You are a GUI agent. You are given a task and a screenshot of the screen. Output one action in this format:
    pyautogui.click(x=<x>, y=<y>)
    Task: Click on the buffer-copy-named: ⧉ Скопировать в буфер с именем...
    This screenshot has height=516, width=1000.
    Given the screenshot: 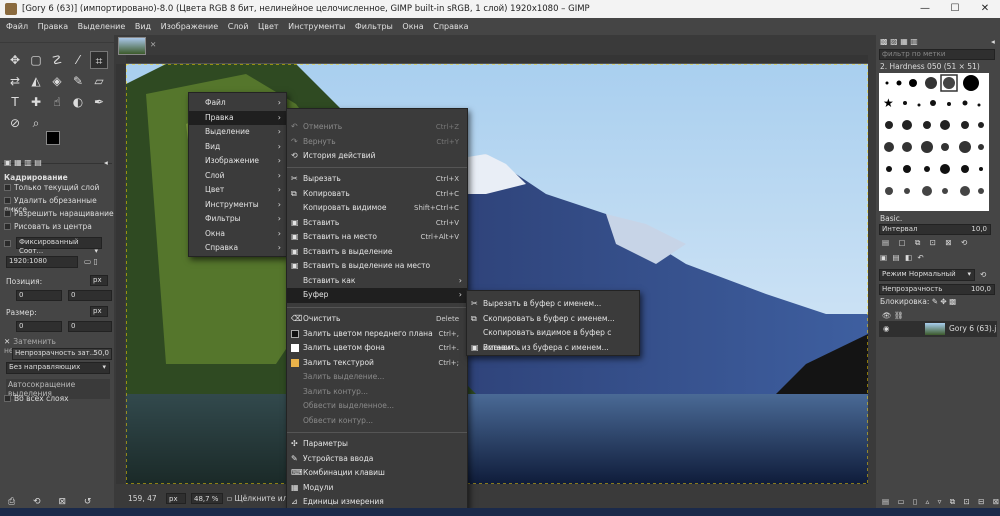 What is the action you would take?
    pyautogui.click(x=553, y=319)
    